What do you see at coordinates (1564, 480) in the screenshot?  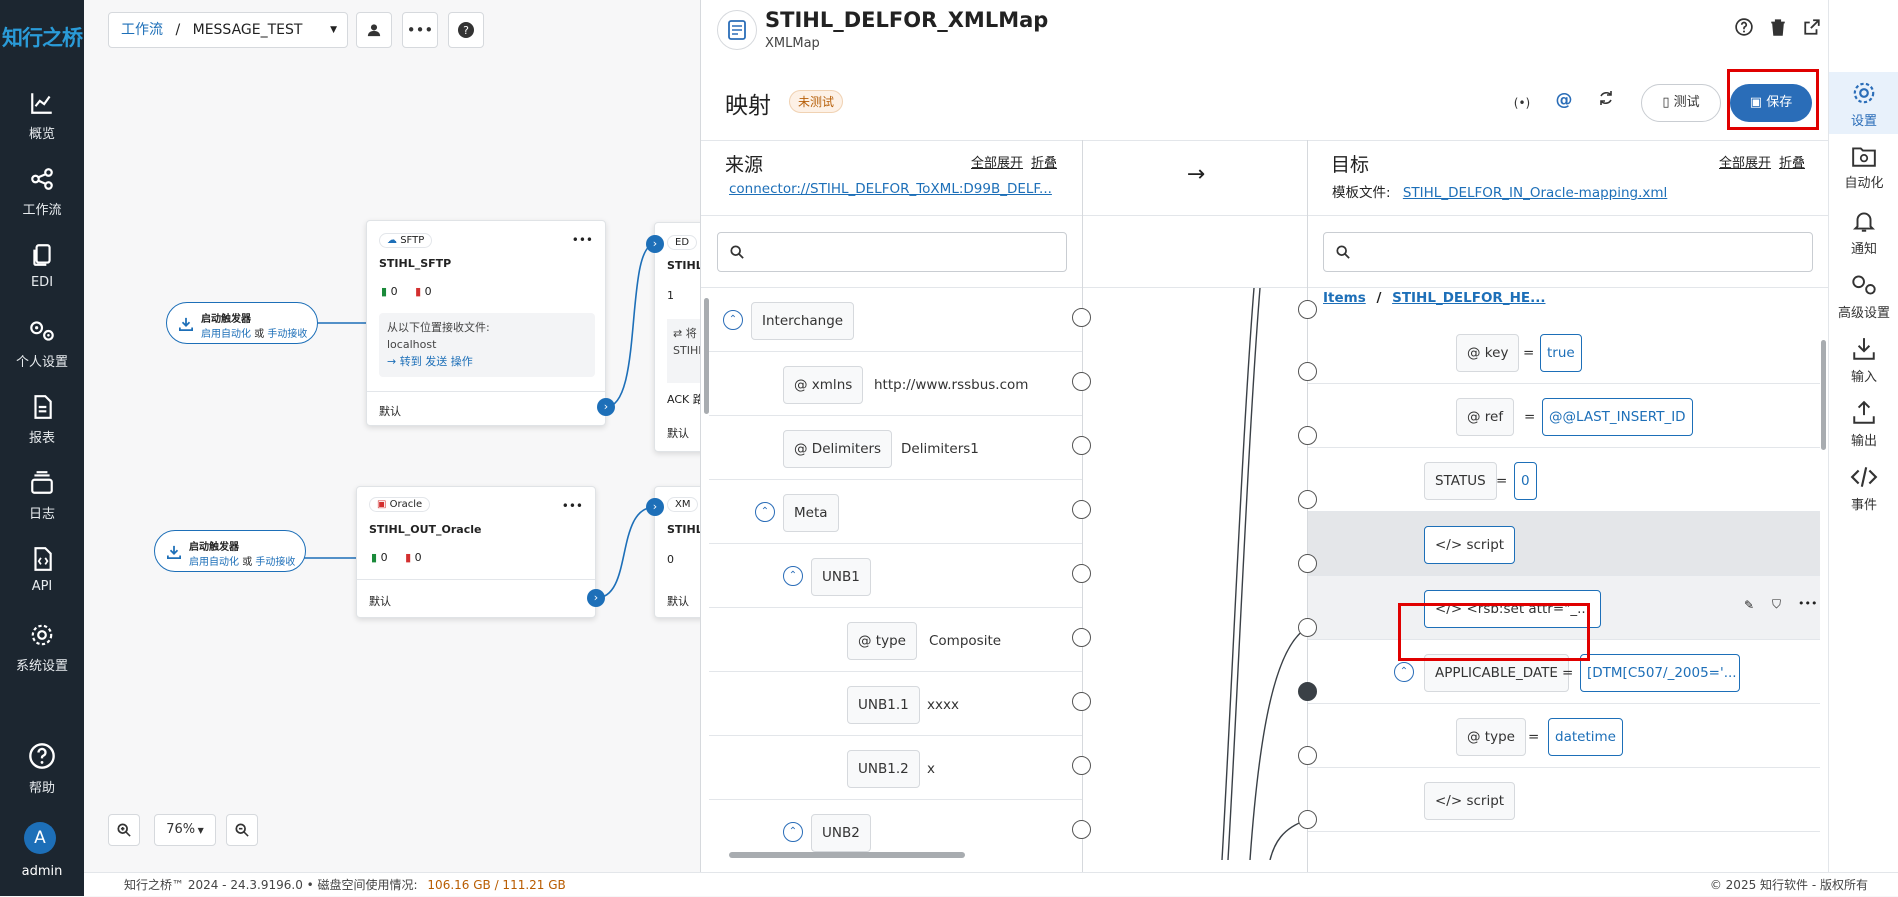 I see `target-row: STATUS = 0` at bounding box center [1564, 480].